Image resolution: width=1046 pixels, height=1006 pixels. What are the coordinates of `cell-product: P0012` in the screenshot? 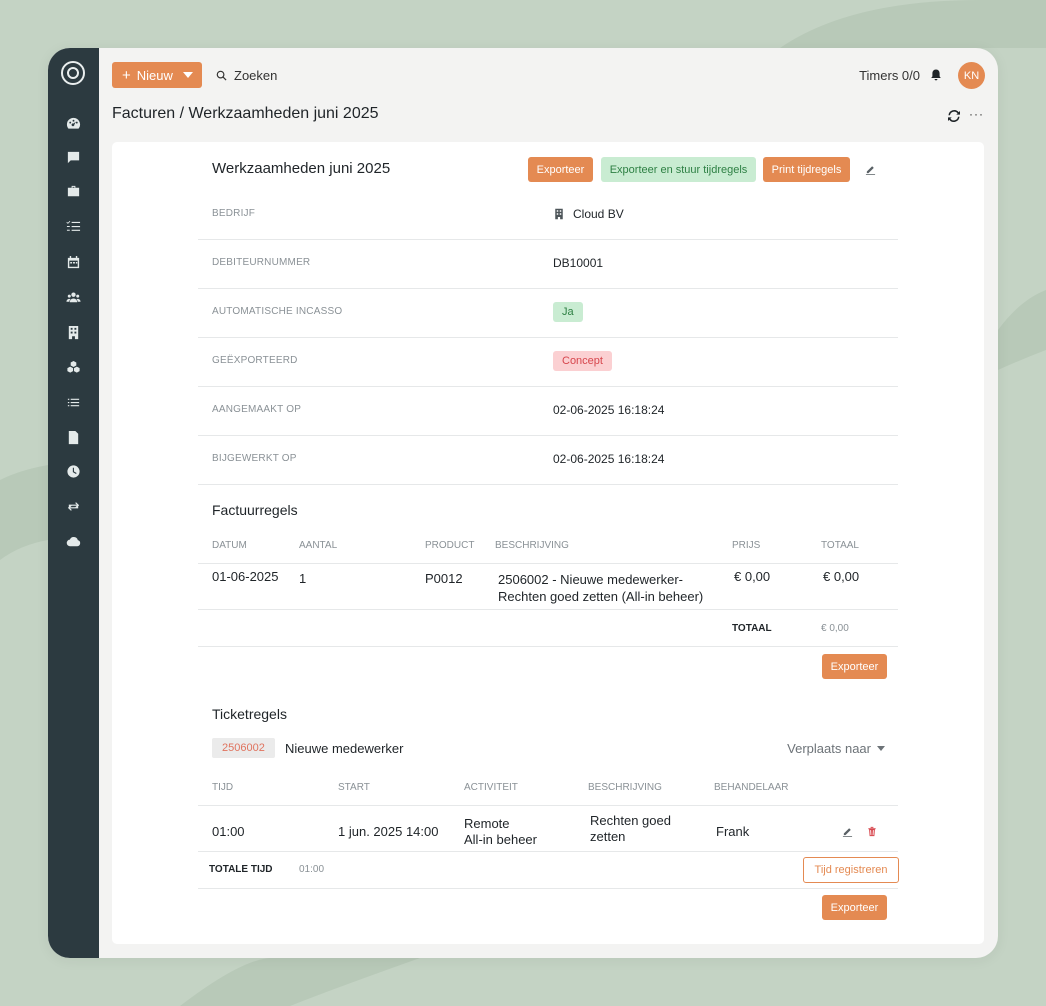 It's located at (444, 578).